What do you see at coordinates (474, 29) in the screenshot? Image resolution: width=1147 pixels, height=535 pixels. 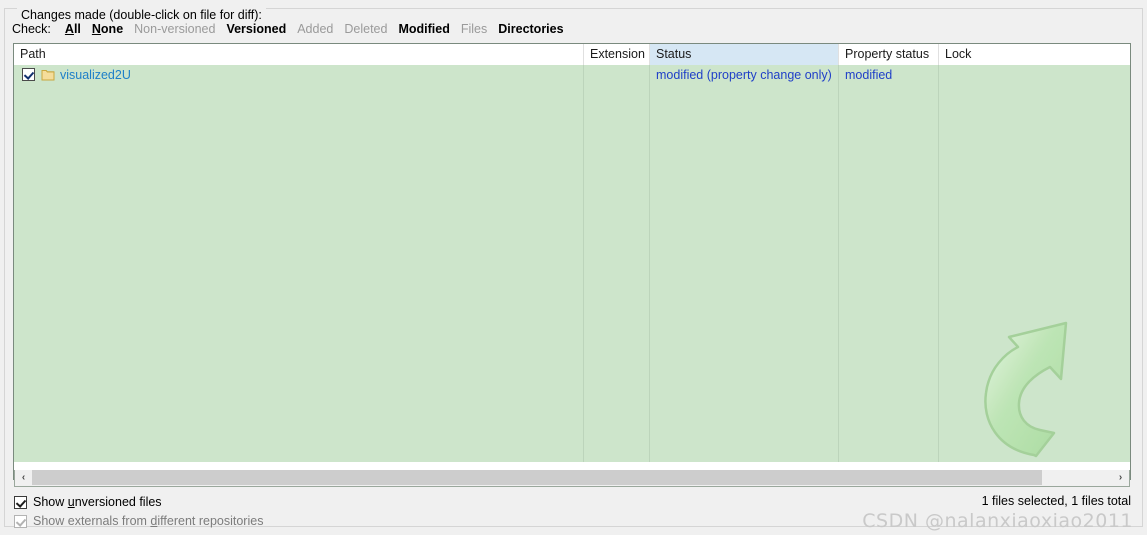 I see `check-link-files: Files` at bounding box center [474, 29].